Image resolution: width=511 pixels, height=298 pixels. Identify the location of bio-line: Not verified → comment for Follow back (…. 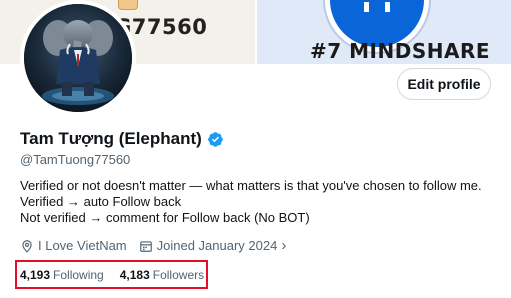
(165, 217).